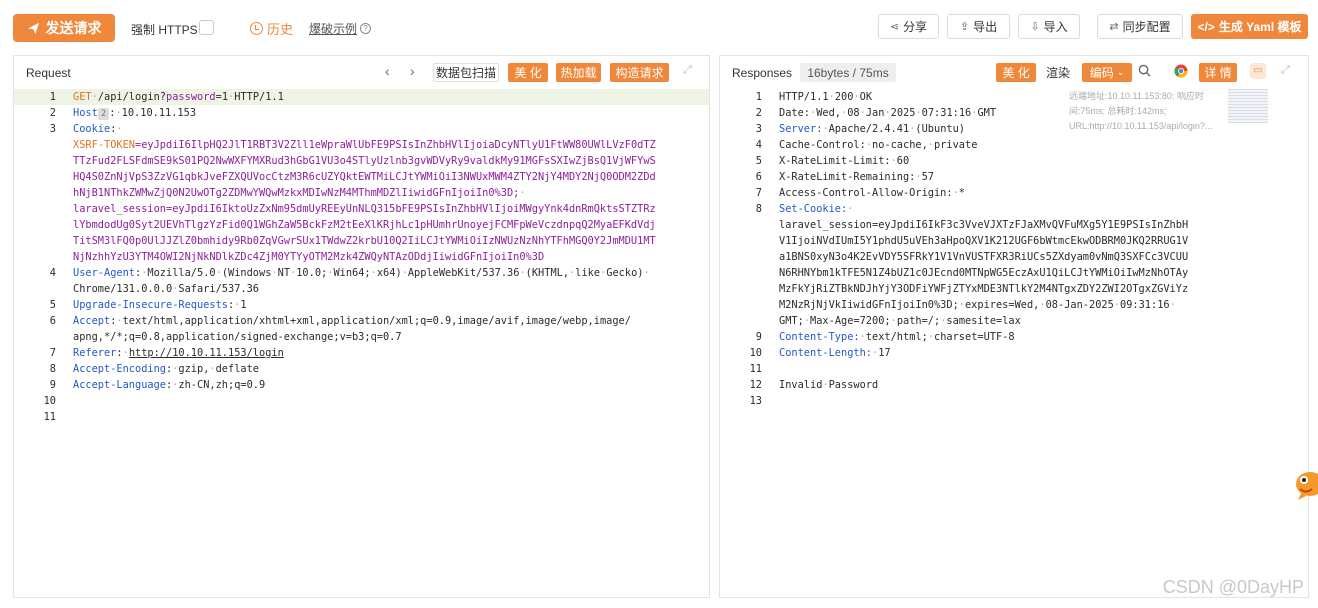 Image resolution: width=1318 pixels, height=608 pixels. What do you see at coordinates (85, 113) in the screenshot?
I see `code-token: Host` at bounding box center [85, 113].